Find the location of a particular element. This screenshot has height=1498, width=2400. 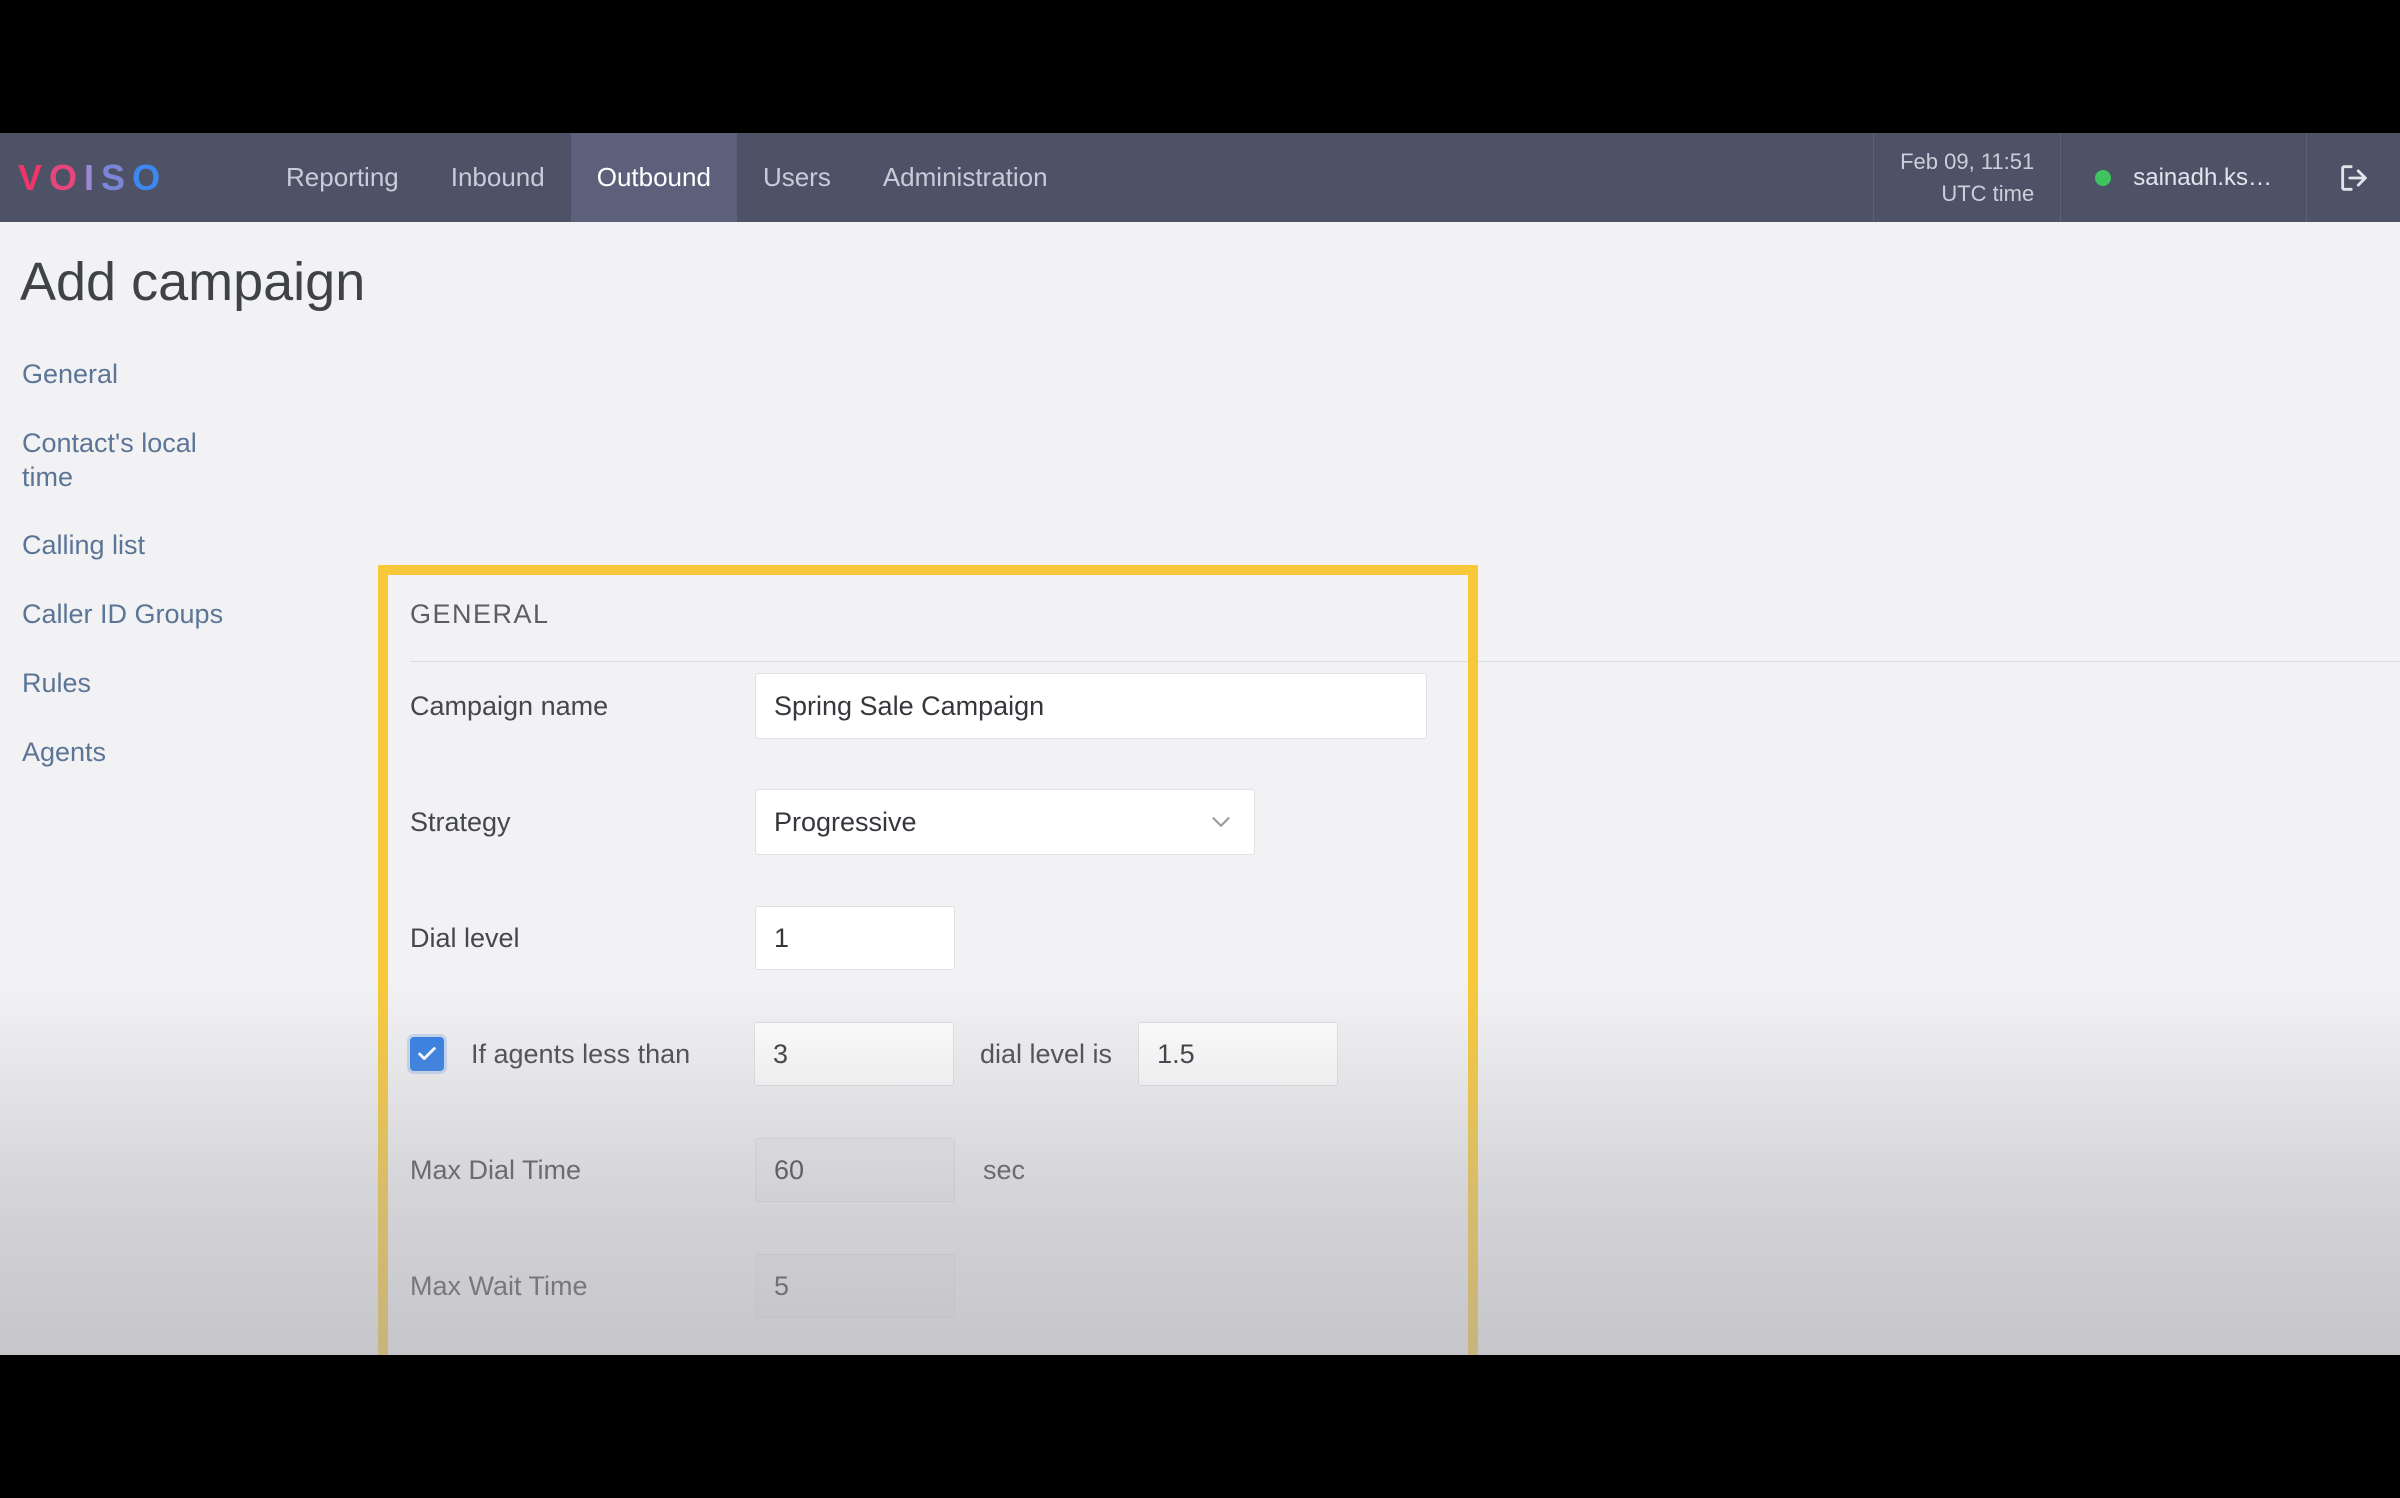

unit-seconds: sec is located at coordinates (1004, 1169).